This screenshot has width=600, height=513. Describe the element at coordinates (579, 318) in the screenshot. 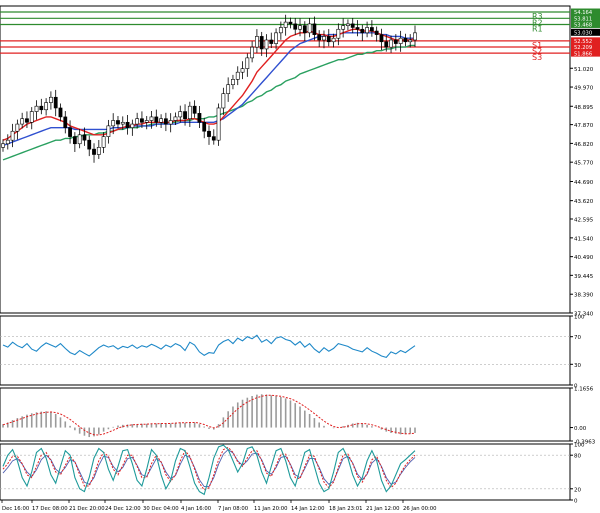

I see `osc1-tick-label: 100` at that location.